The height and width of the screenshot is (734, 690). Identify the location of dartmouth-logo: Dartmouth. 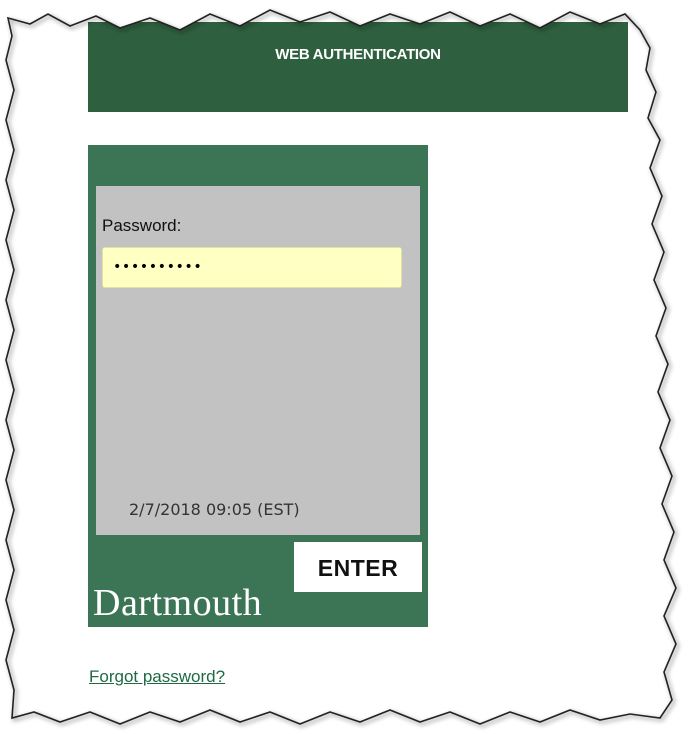
(178, 603).